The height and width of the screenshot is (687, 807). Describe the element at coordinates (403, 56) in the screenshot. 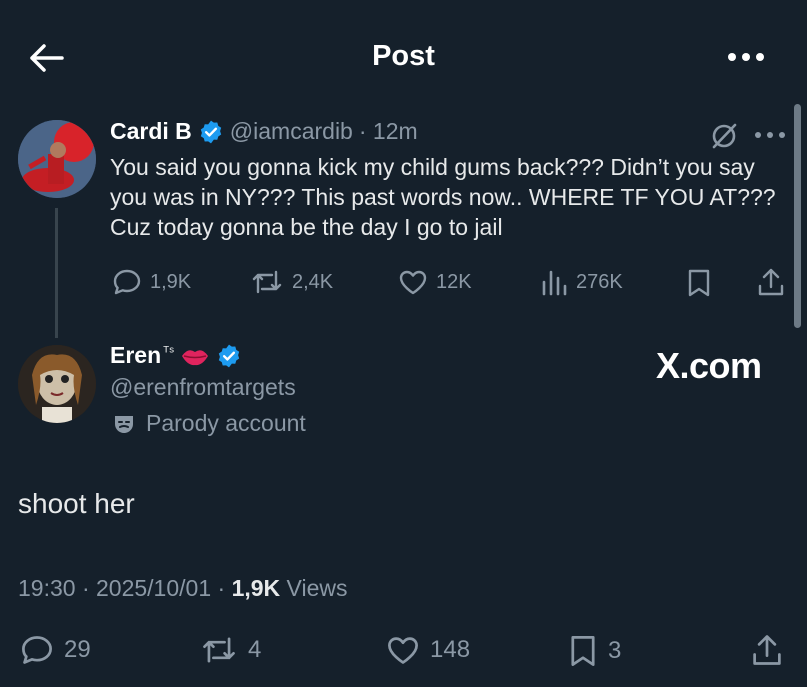

I see `page-title: Post` at that location.